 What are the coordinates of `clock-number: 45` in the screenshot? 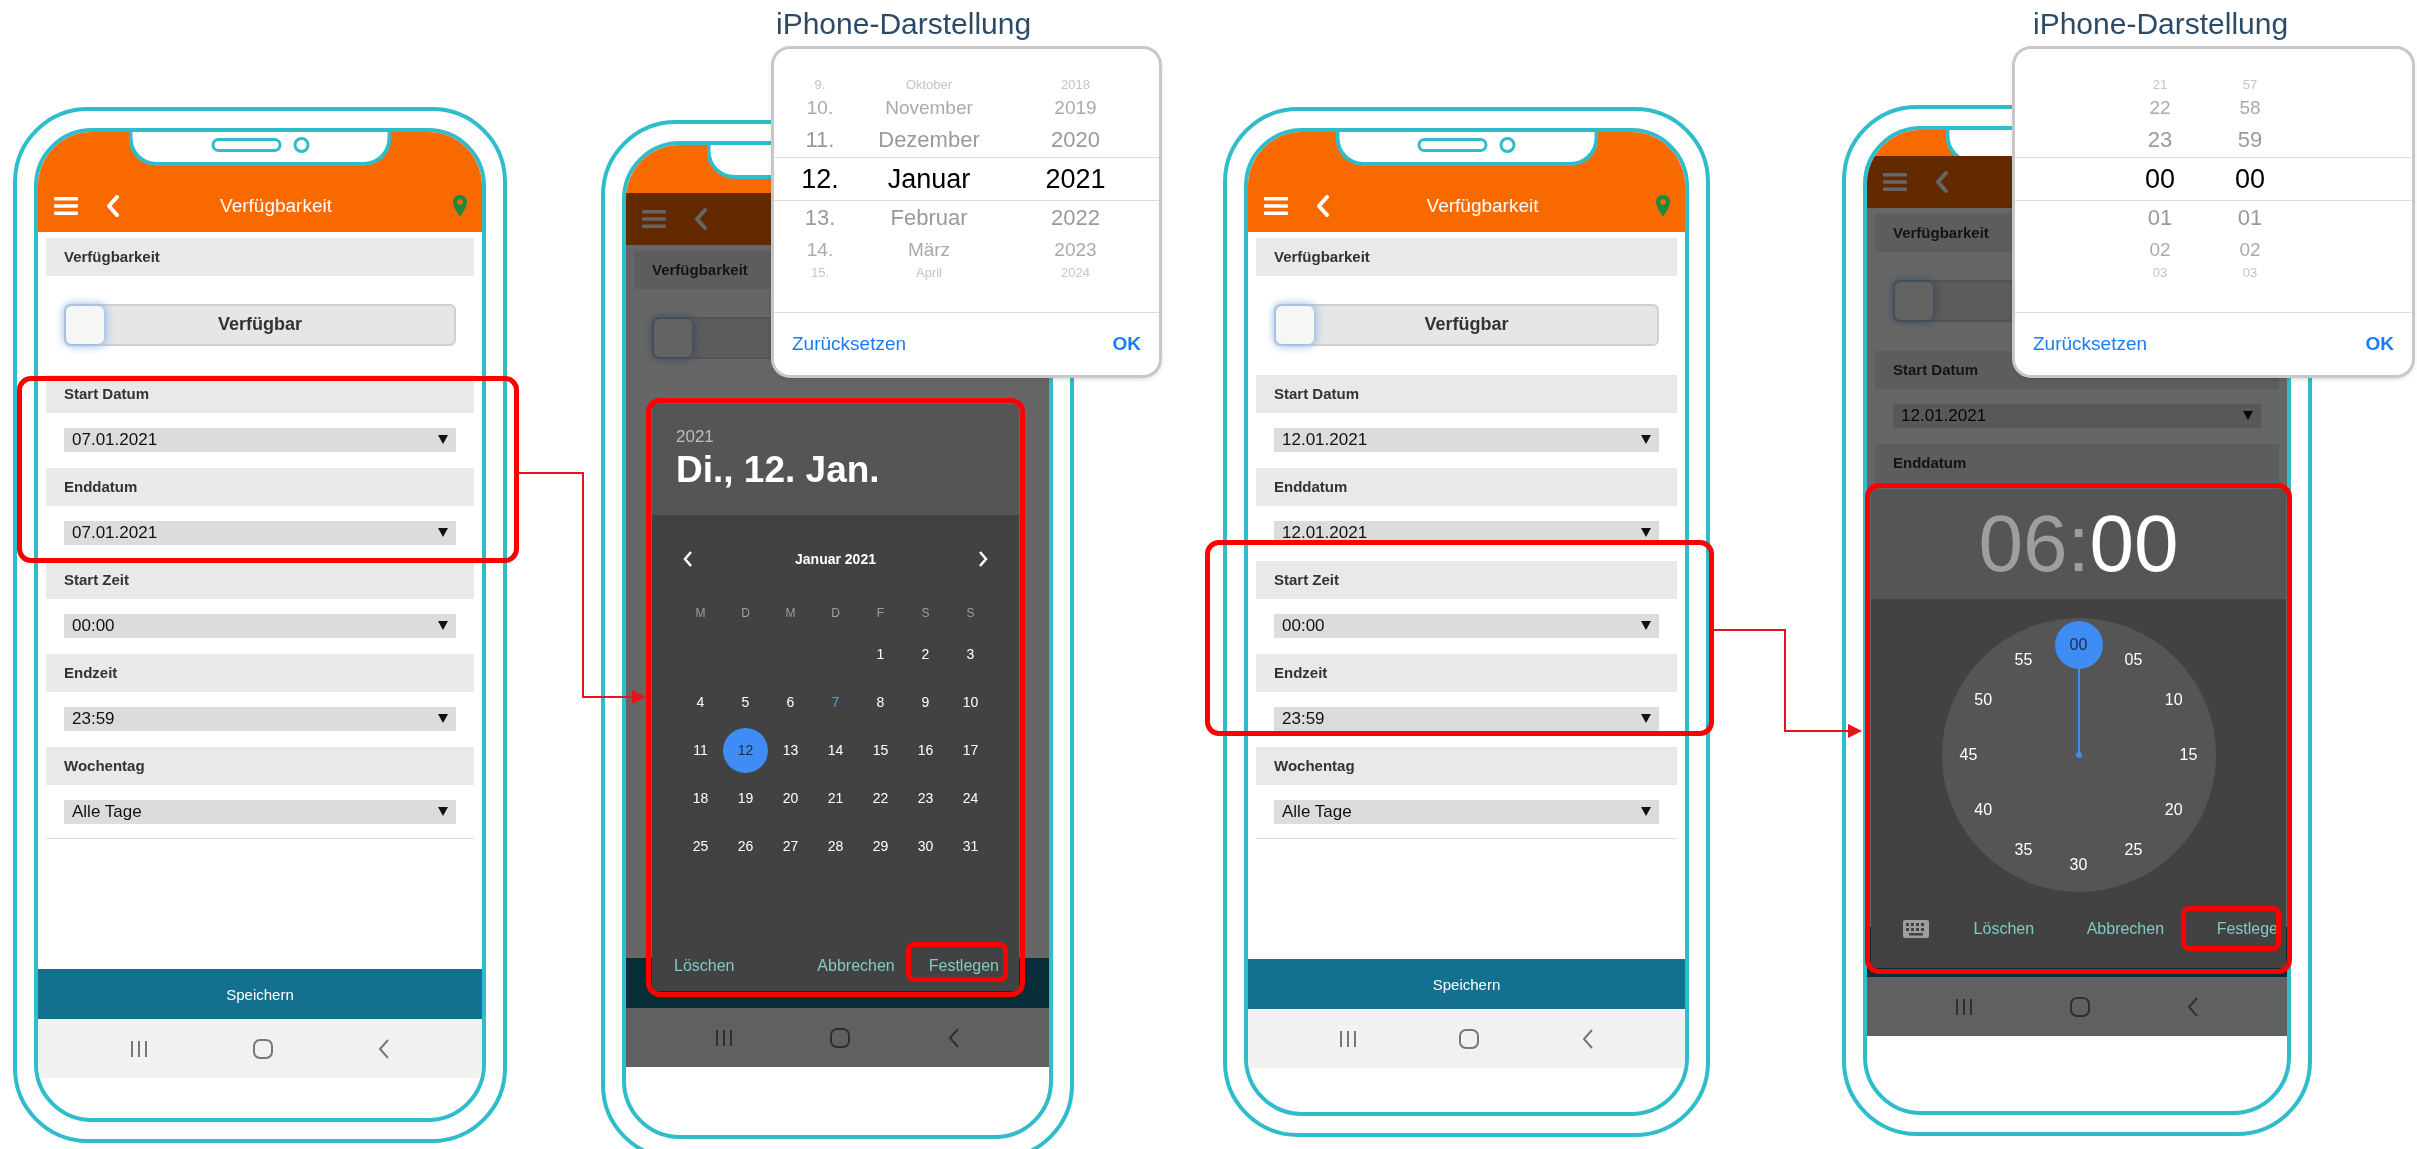 It's located at (1968, 755).